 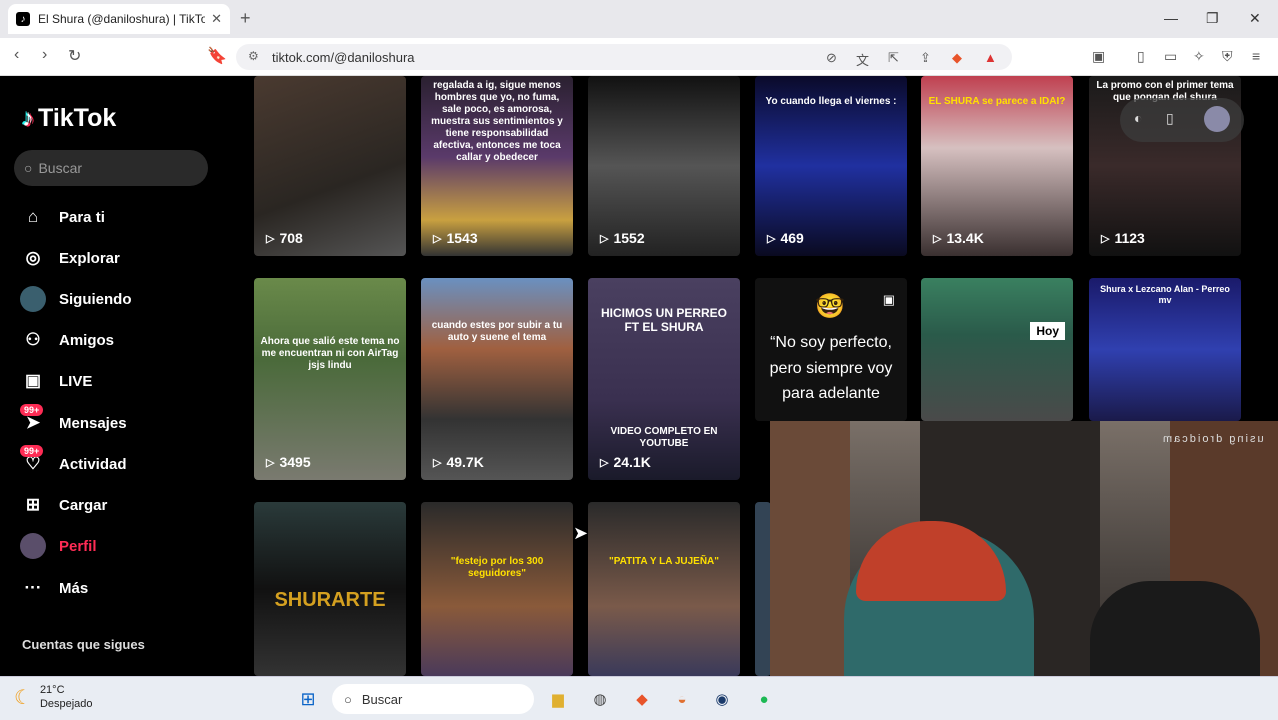 I want to click on avatar-icon, so click(x=33, y=299).